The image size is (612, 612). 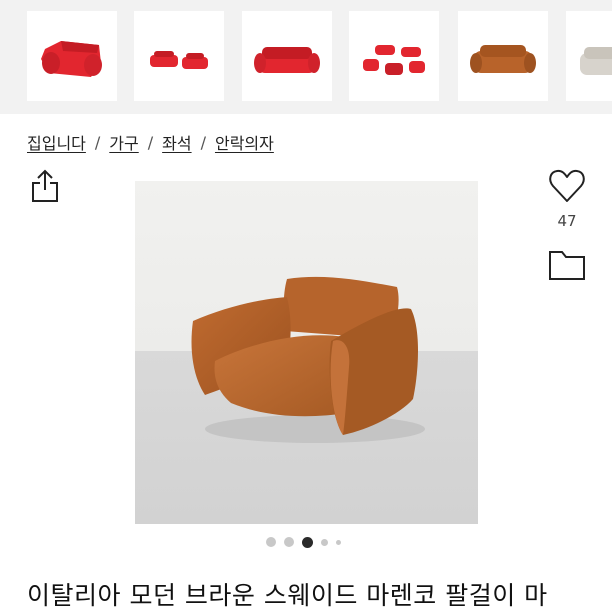 What do you see at coordinates (567, 186) in the screenshot?
I see `heart-icon` at bounding box center [567, 186].